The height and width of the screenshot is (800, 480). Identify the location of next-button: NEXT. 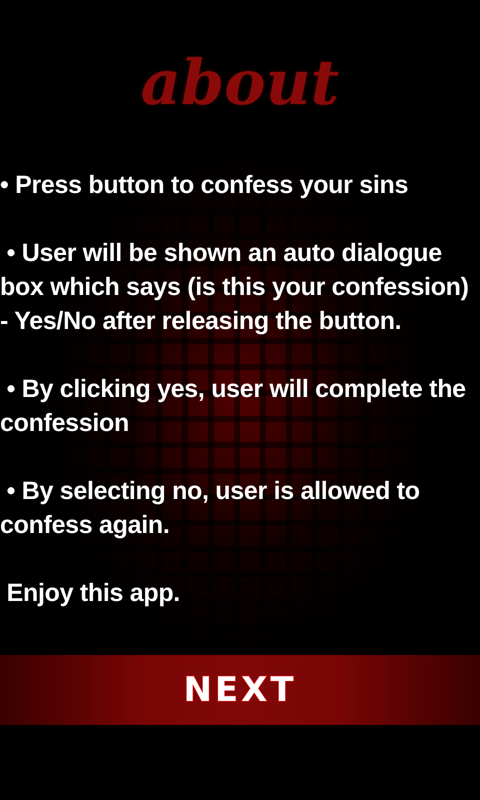
(240, 690).